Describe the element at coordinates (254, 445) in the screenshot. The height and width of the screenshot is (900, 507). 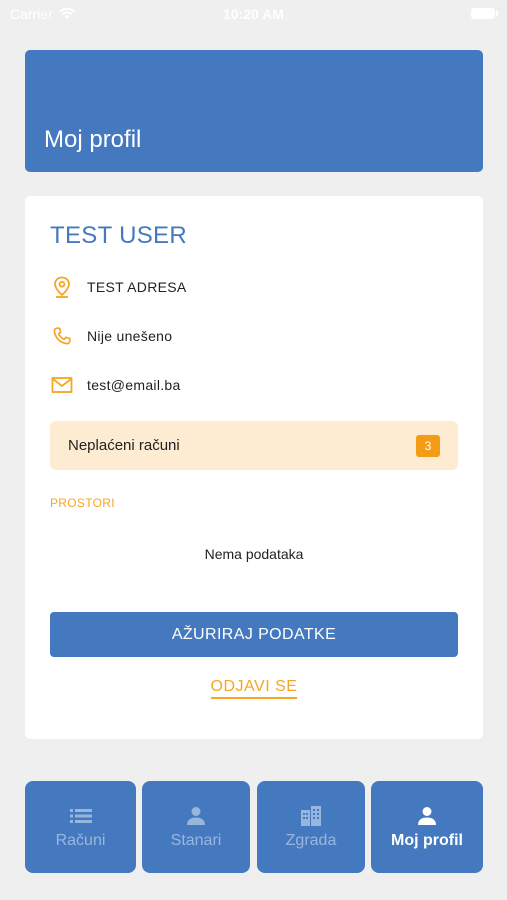
I see `unpaid-bills-row: Neplaćeni računi 3` at that location.